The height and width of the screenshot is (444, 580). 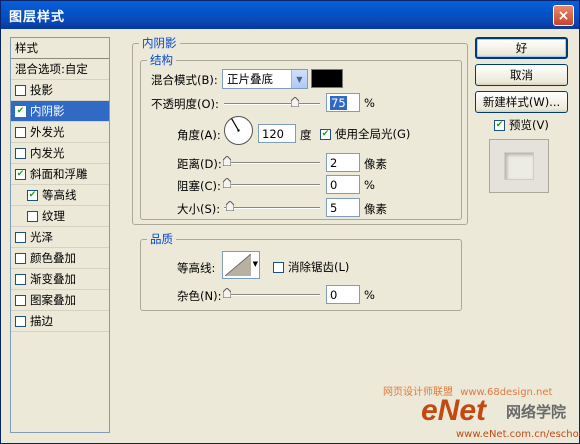 I want to click on ok-button: 好, so click(x=521, y=48).